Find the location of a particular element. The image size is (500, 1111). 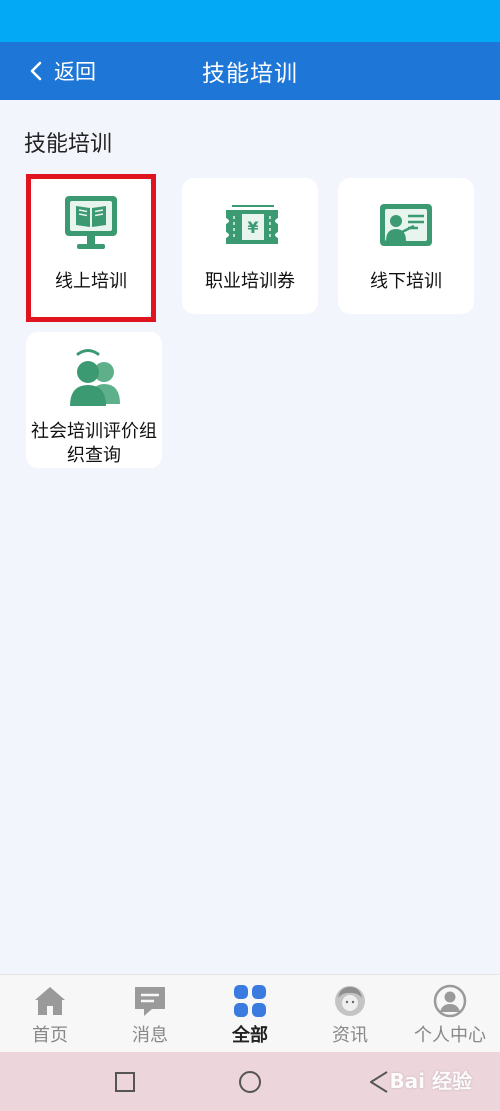

service-card-social-evaluation-query: 社会培训评价组织查询 is located at coordinates (94, 400).